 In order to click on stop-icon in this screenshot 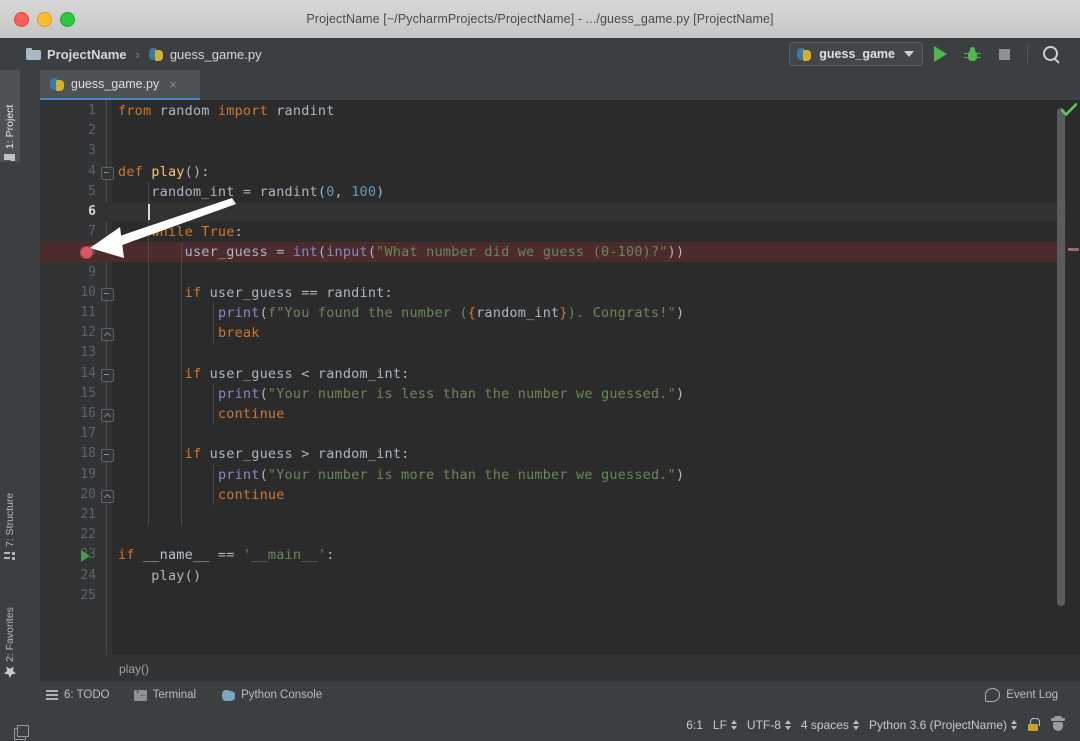, I will do `click(1004, 54)`.